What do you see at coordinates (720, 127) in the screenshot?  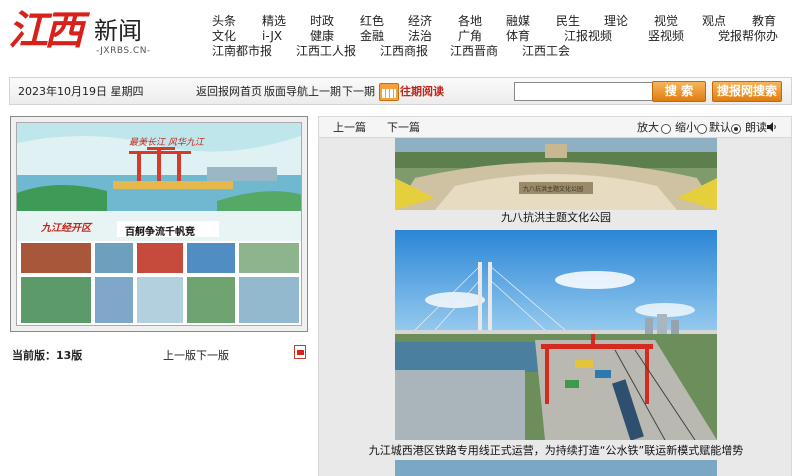 I see `default-size-label: 默认` at bounding box center [720, 127].